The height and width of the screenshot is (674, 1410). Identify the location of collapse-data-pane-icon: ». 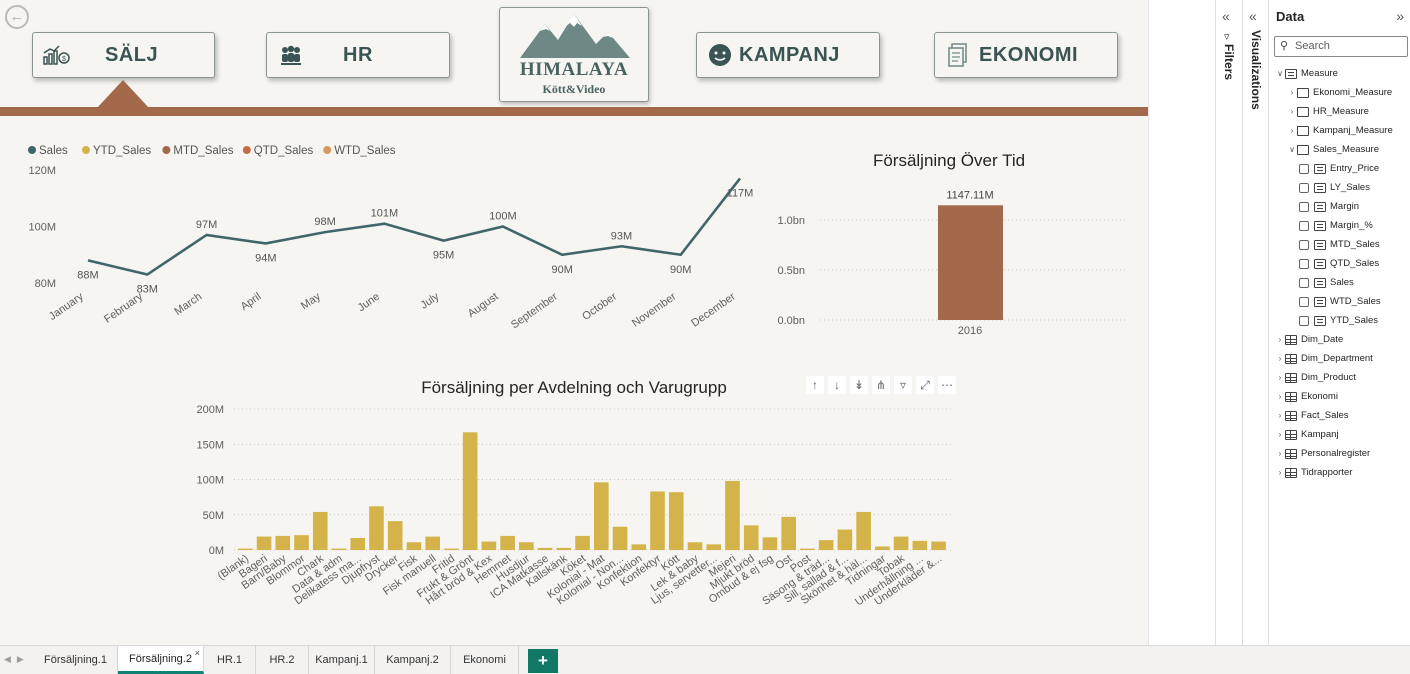
(1400, 16).